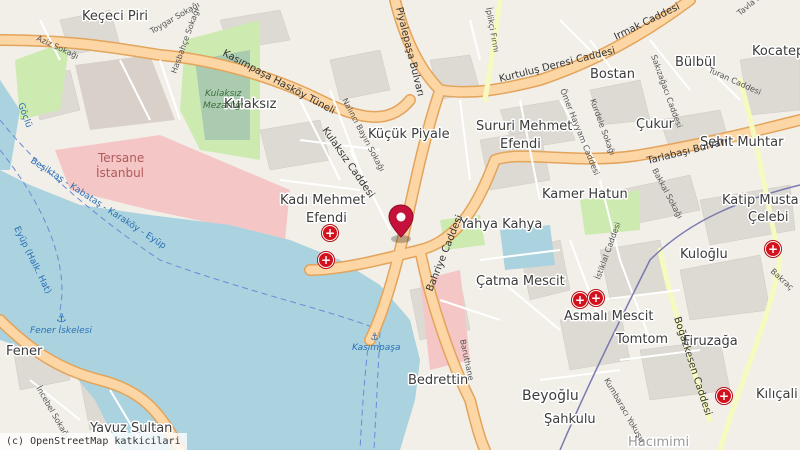  I want to click on label-kadi-mehmet: Kadı Mehmet, so click(322, 200).